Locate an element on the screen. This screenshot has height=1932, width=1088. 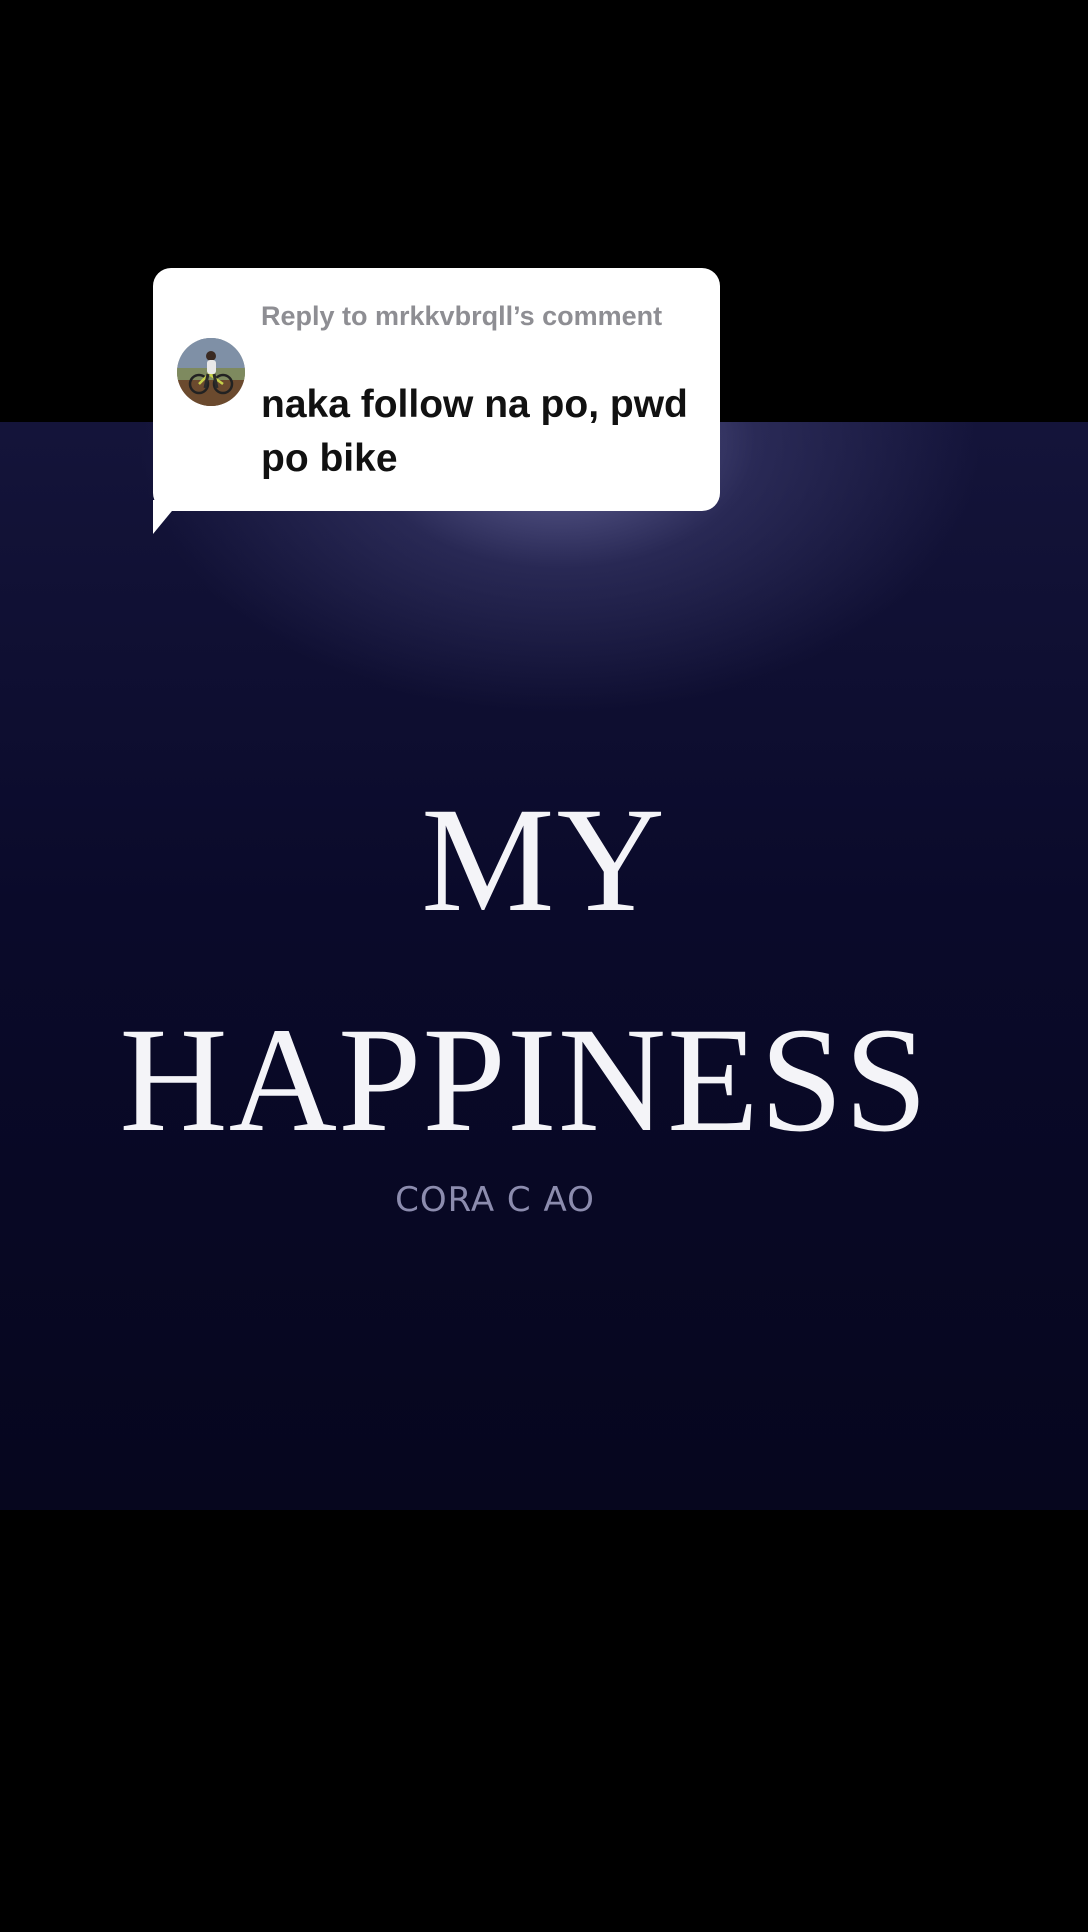
commenter-avatar is located at coordinates (211, 372).